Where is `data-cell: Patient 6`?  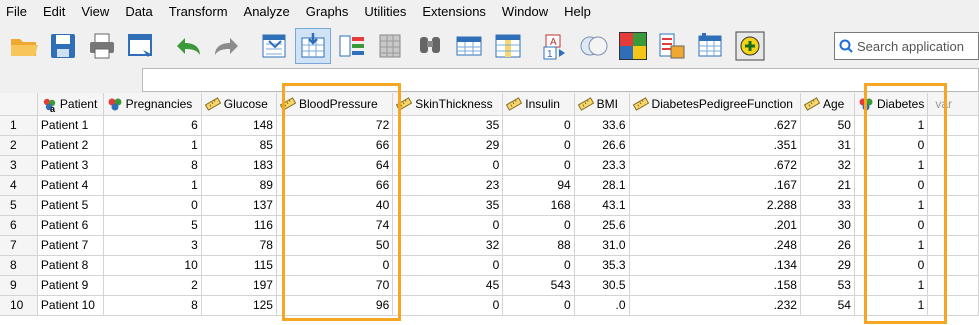
data-cell: Patient 6 is located at coordinates (70, 225).